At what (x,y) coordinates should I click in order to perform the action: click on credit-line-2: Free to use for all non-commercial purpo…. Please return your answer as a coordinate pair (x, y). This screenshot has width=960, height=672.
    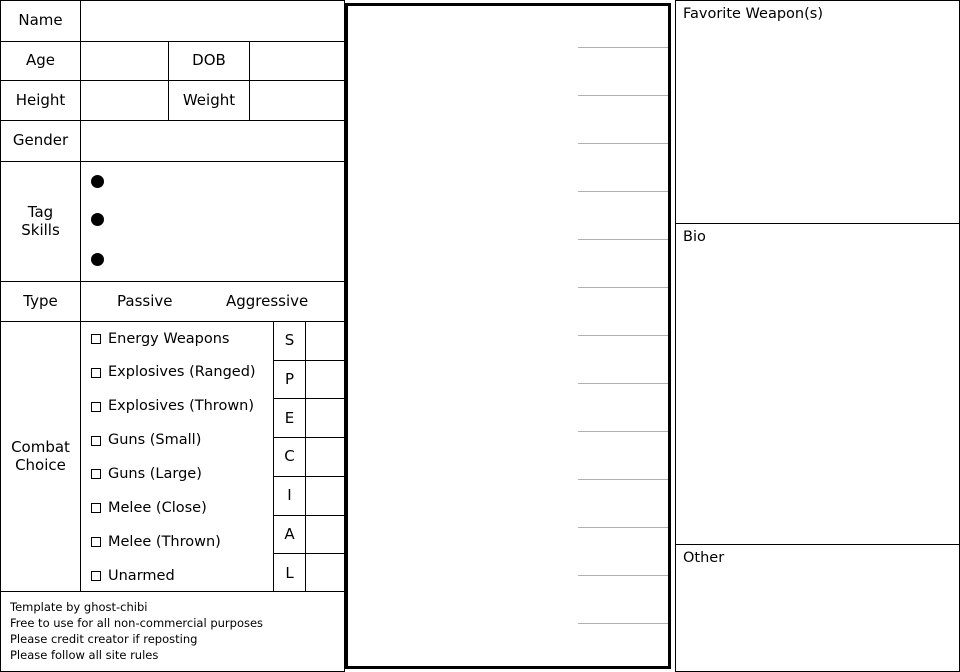
    Looking at the image, I should click on (137, 623).